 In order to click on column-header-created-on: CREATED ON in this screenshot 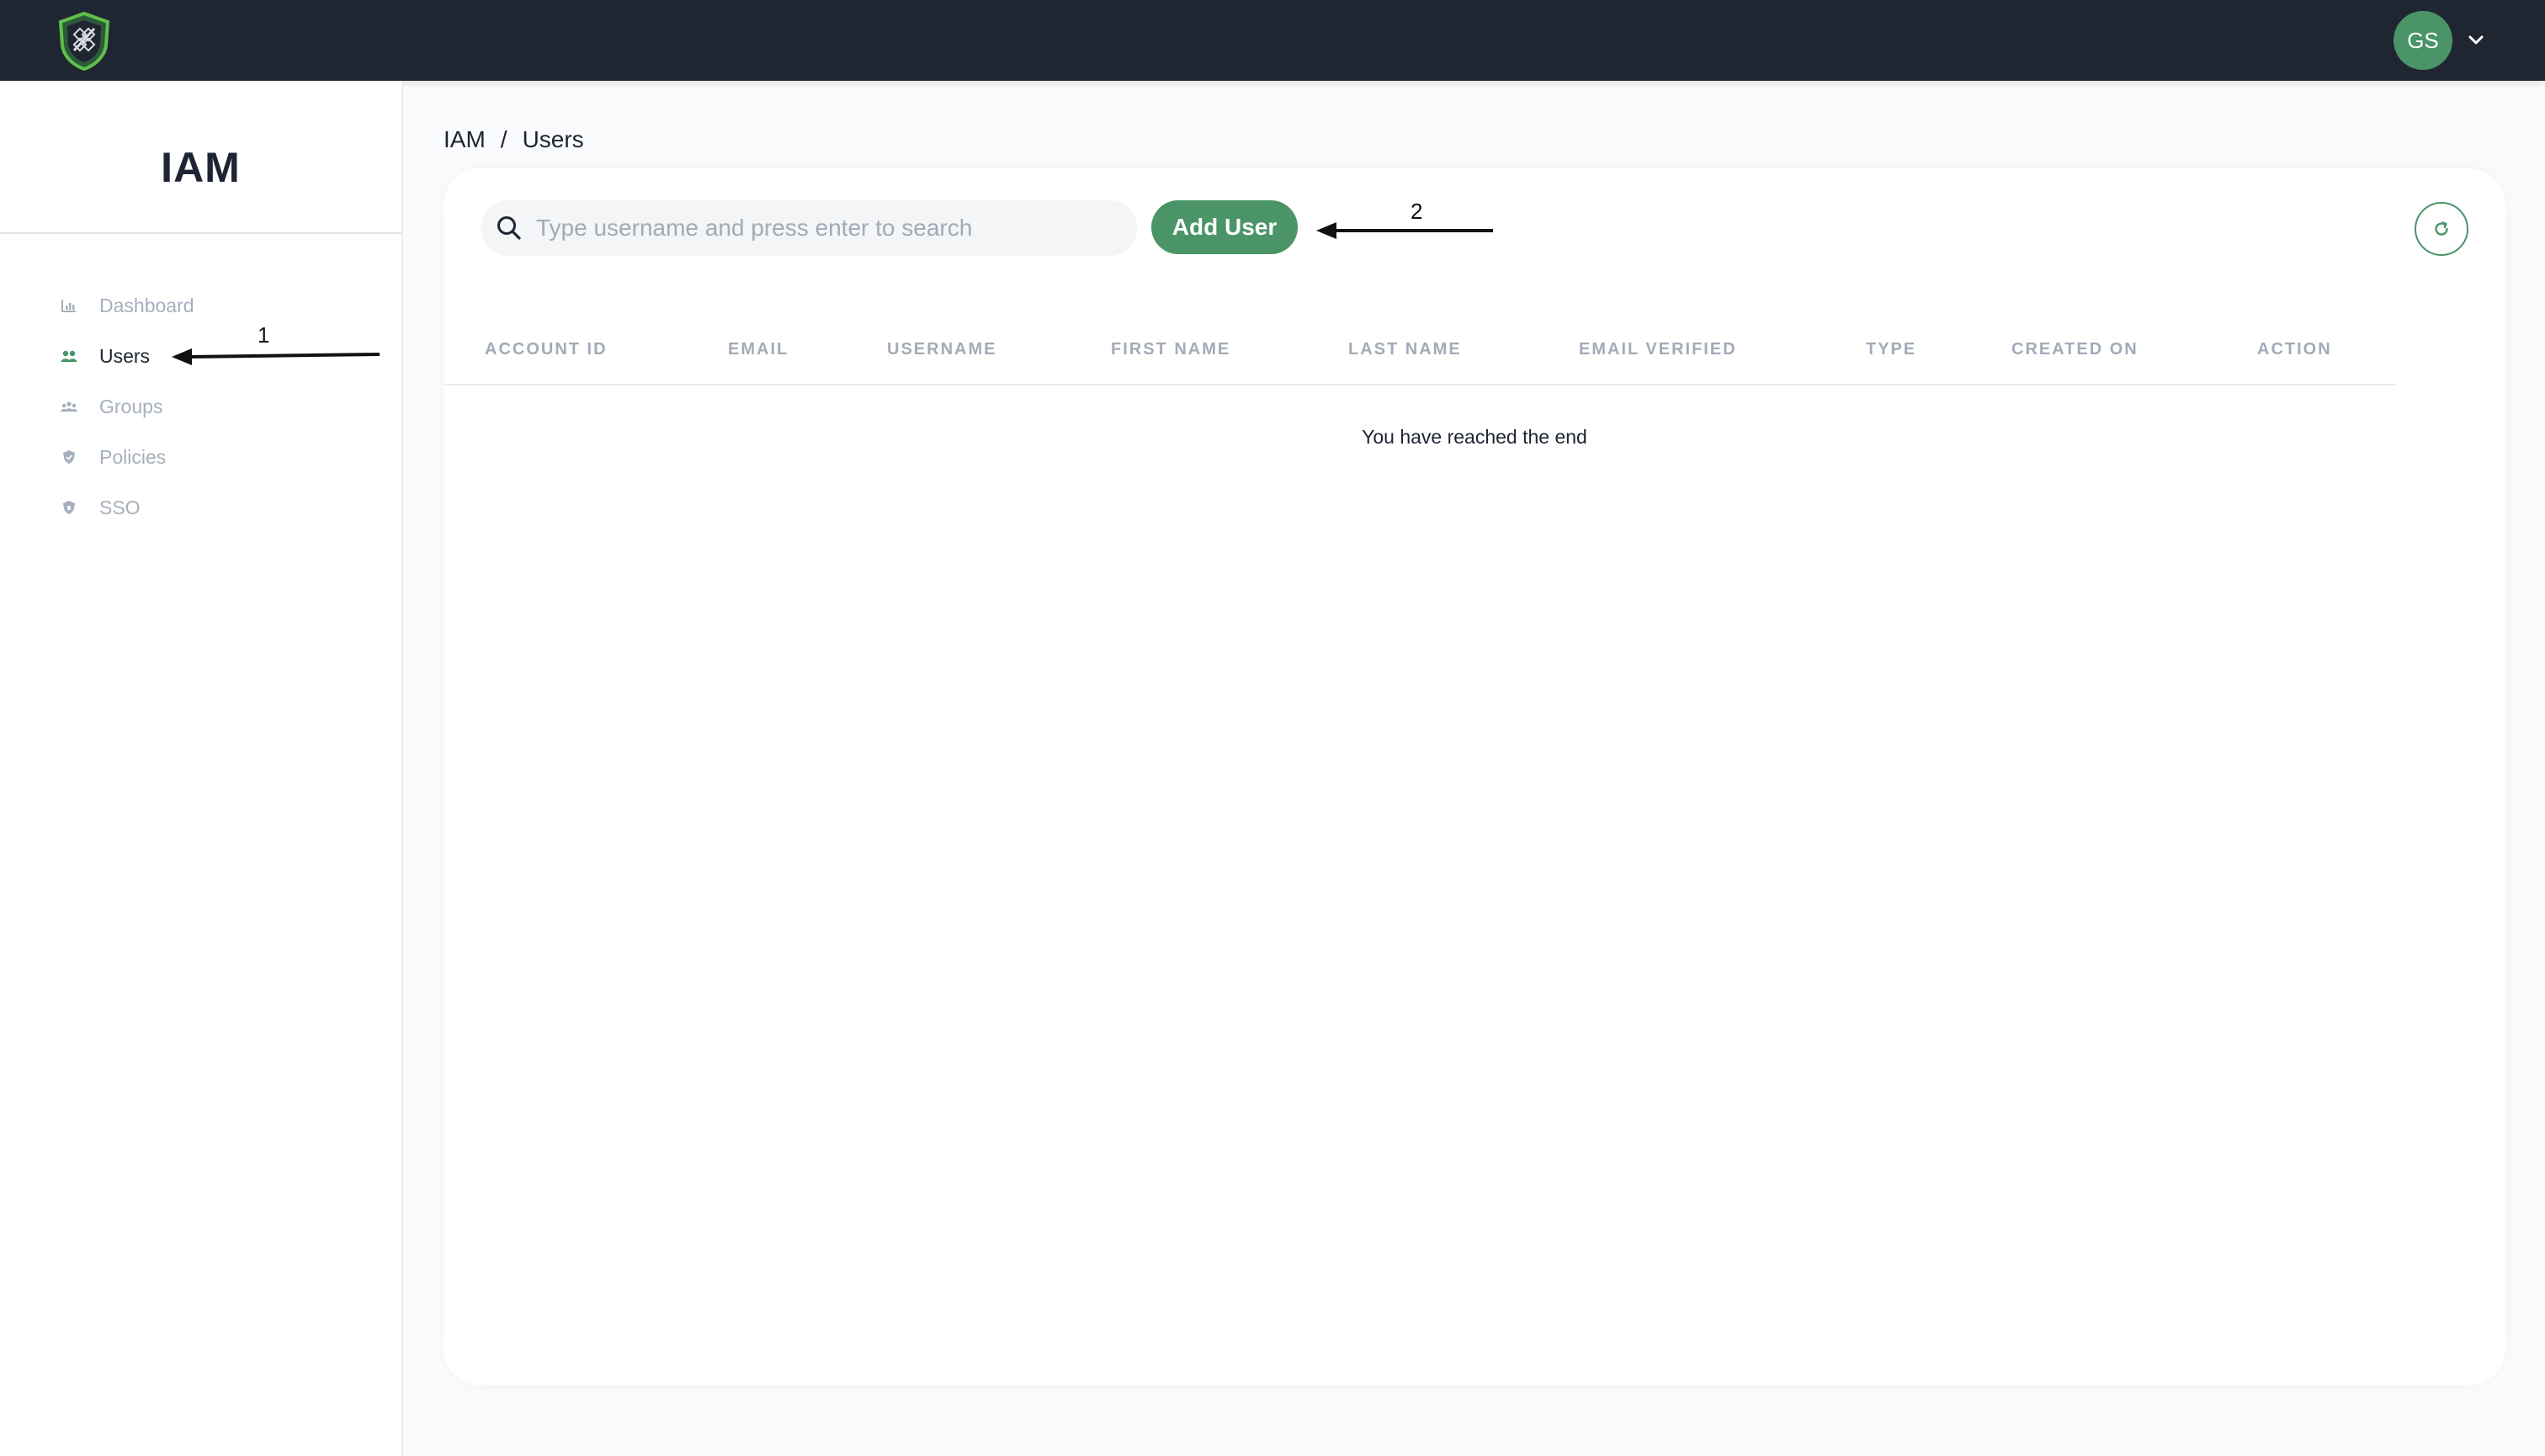, I will do `click(2075, 349)`.